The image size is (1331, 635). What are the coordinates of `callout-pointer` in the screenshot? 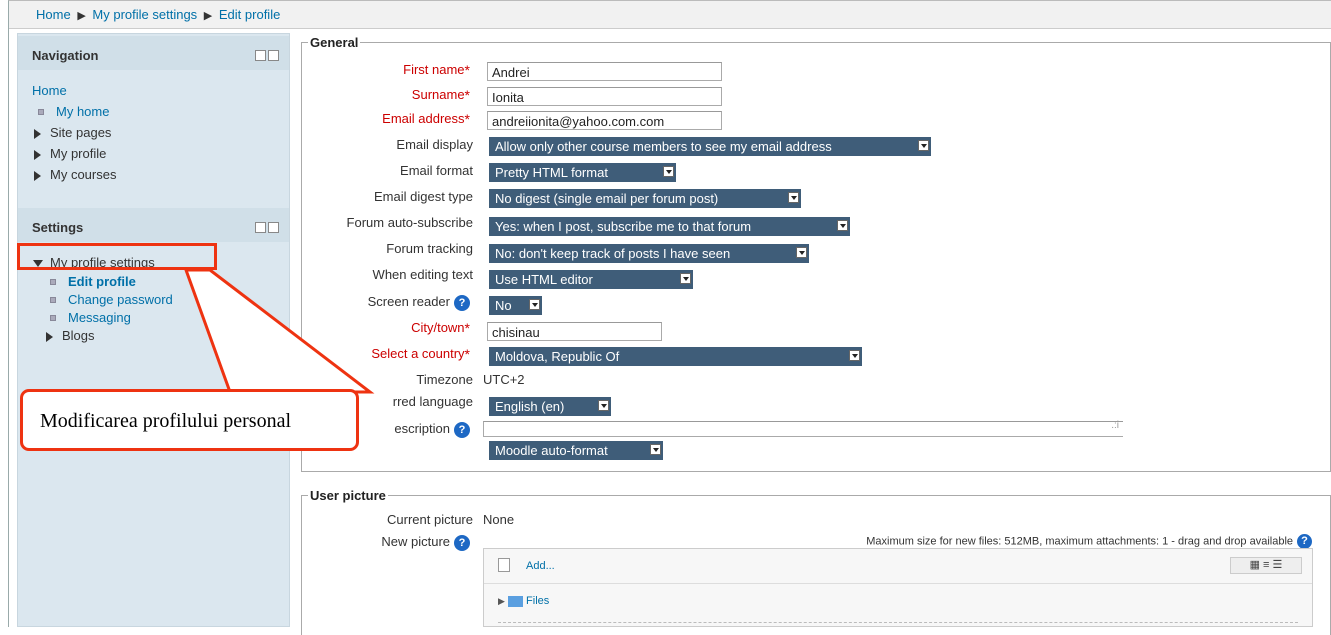 It's located at (279, 331).